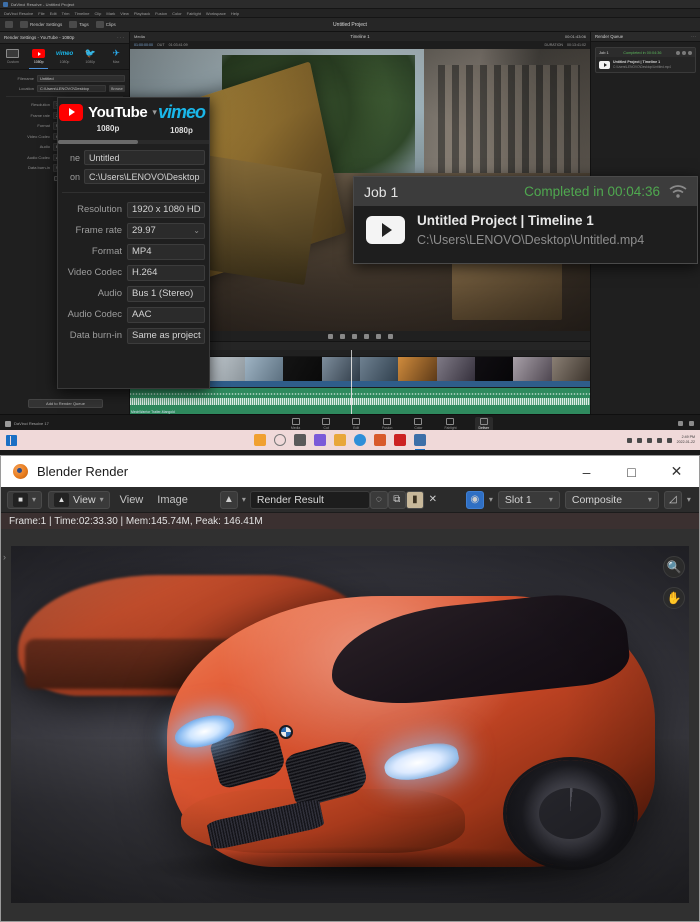 The width and height of the screenshot is (700, 922). What do you see at coordinates (356, 424) in the screenshot?
I see `page-edit: Edit` at bounding box center [356, 424].